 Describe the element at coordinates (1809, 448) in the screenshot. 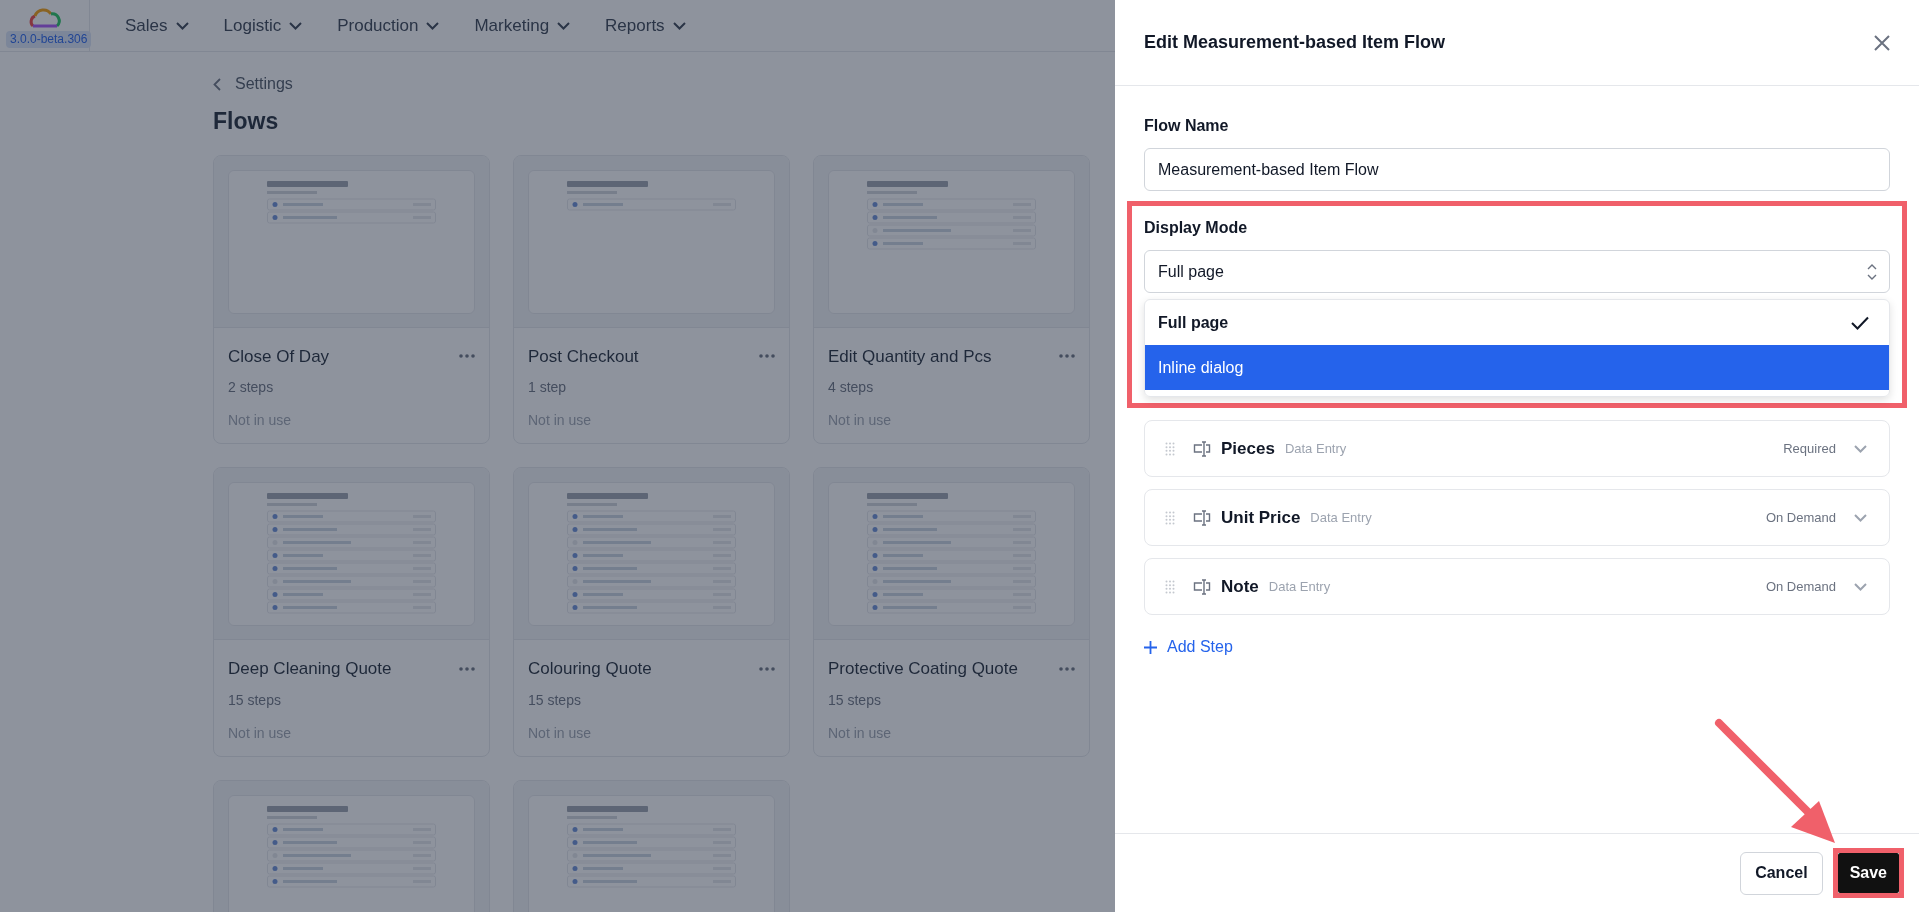

I see `requirement-label: Required` at that location.